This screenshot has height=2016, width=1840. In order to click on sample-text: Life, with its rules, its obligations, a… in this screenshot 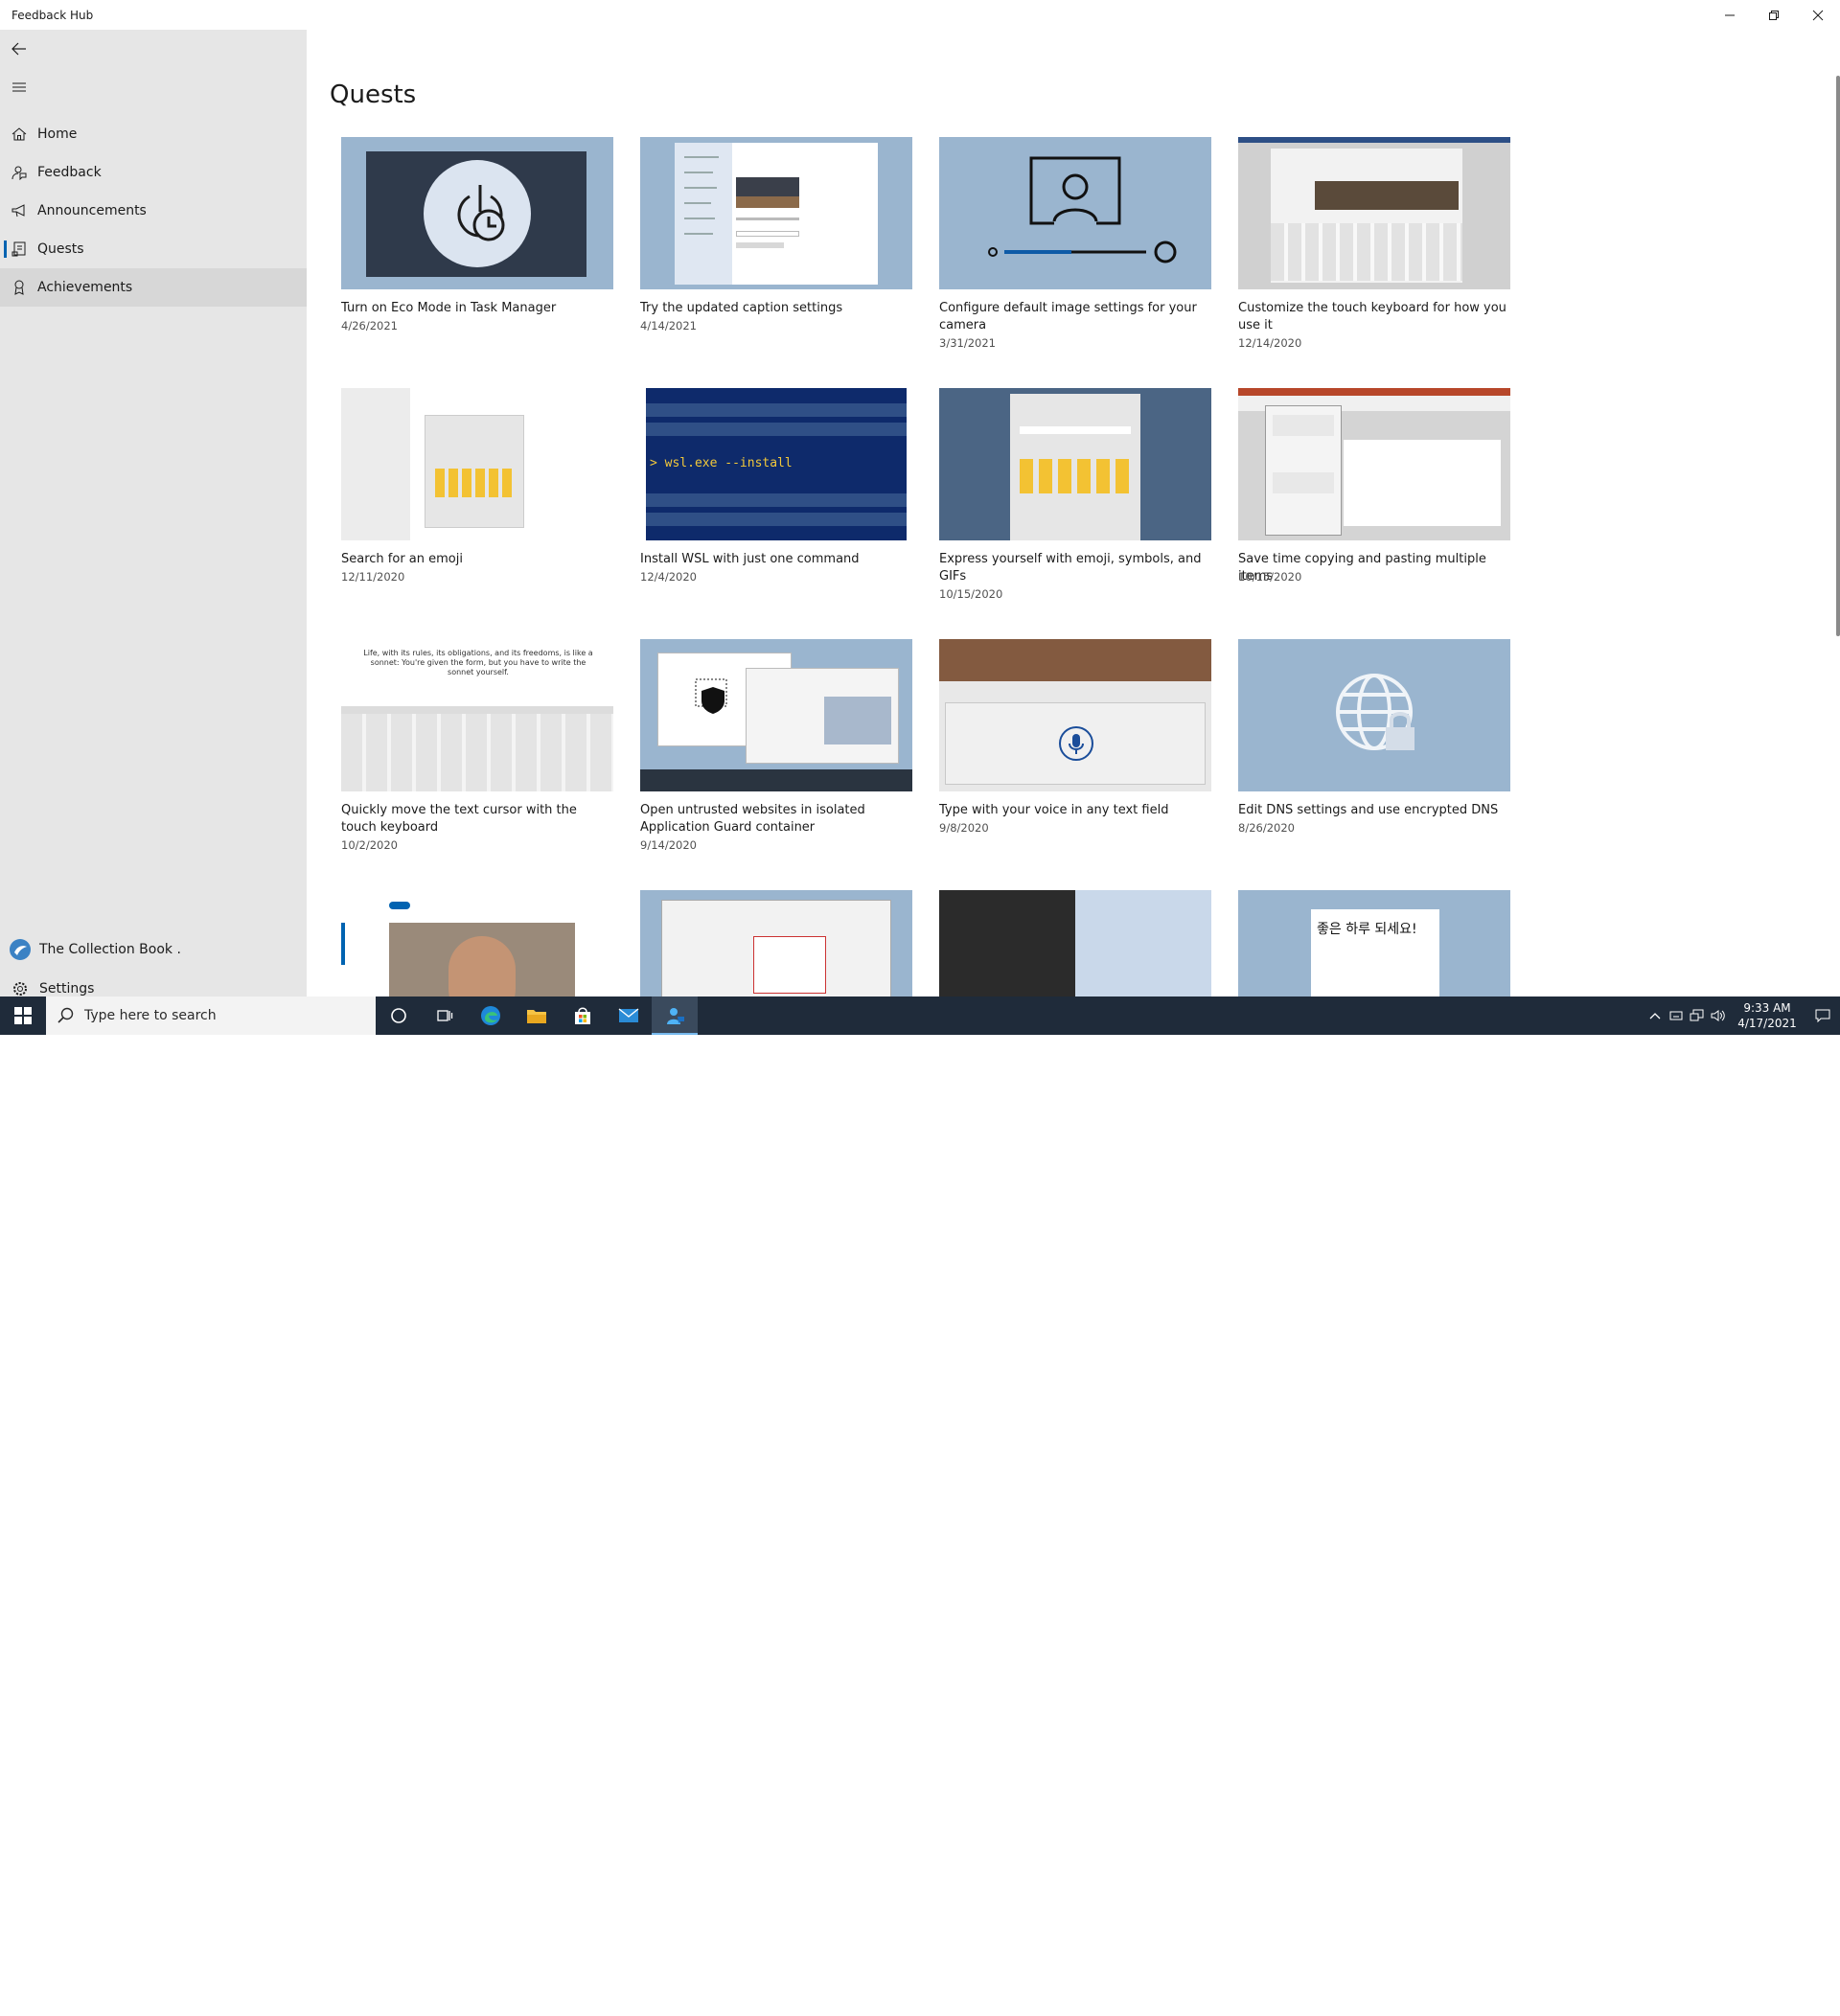, I will do `click(478, 662)`.